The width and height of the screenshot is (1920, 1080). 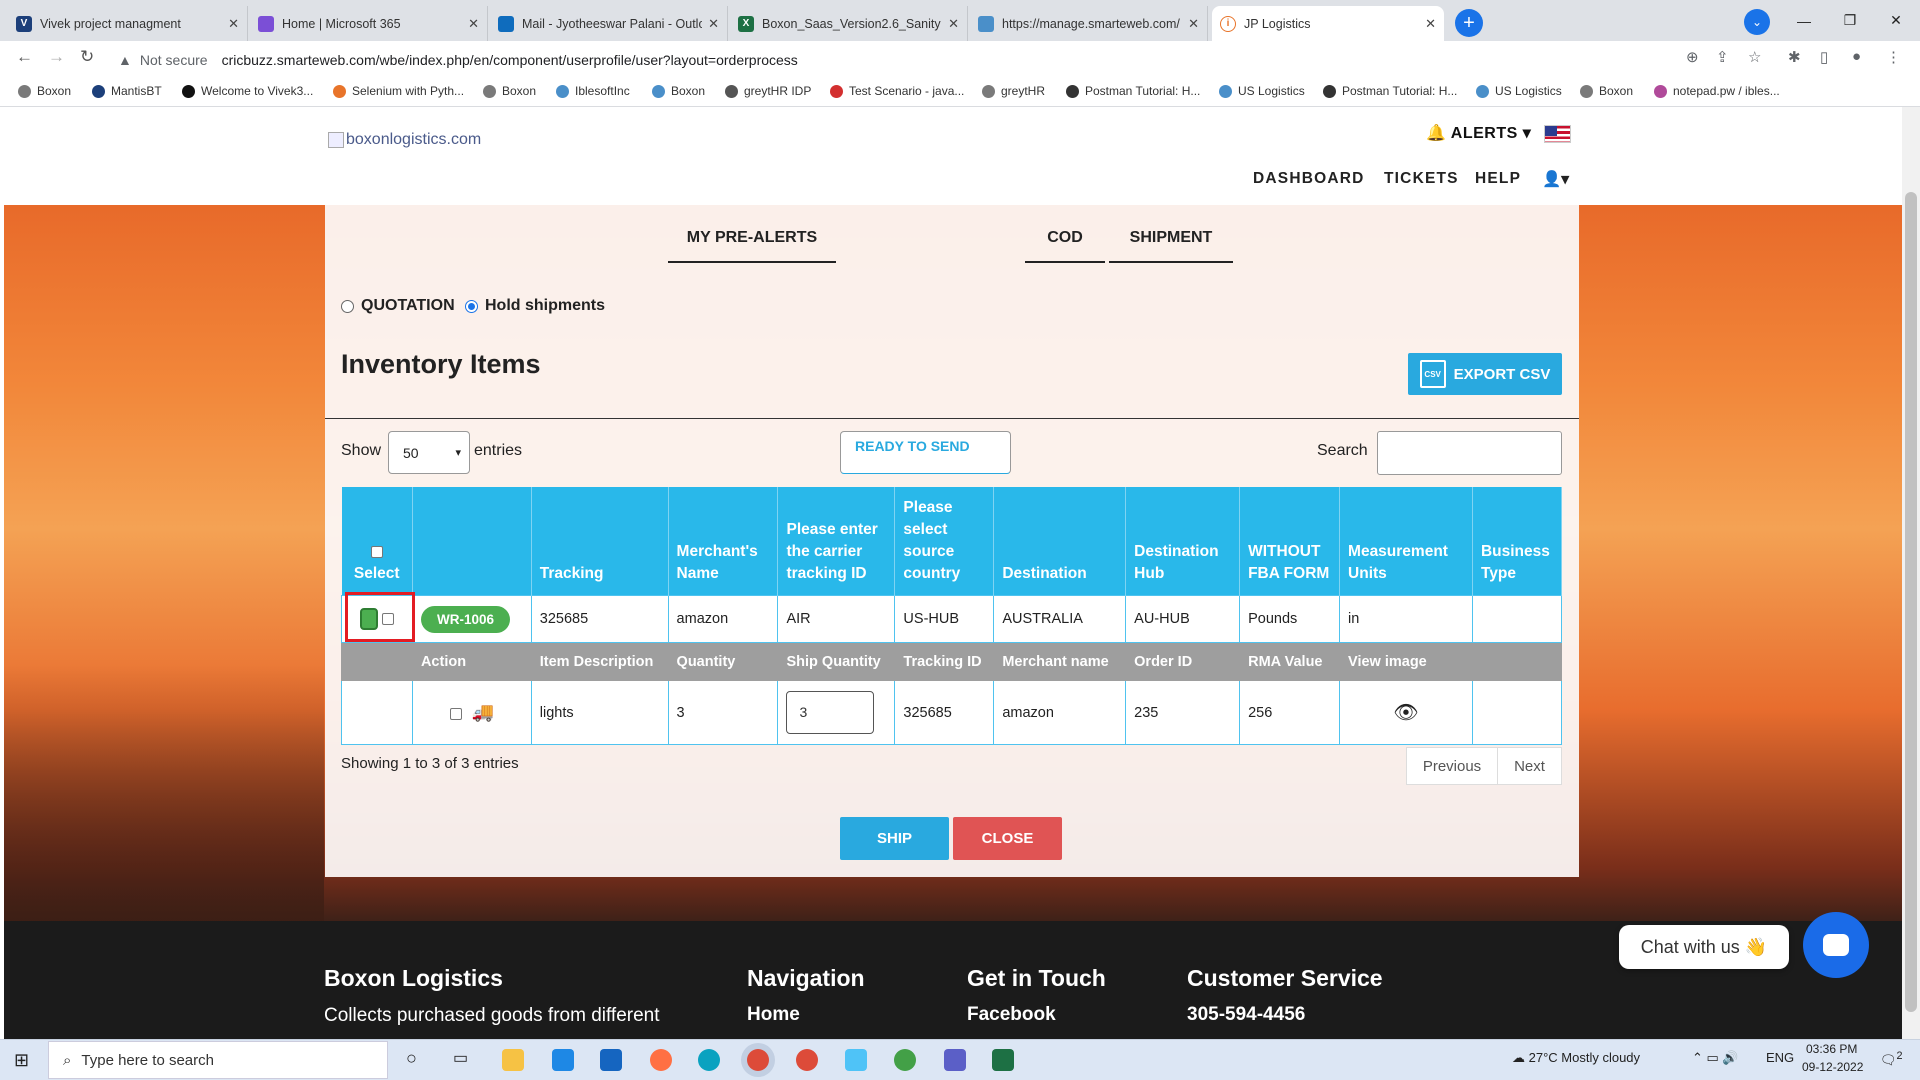 What do you see at coordinates (56, 57) in the screenshot?
I see `forward-icon: →` at bounding box center [56, 57].